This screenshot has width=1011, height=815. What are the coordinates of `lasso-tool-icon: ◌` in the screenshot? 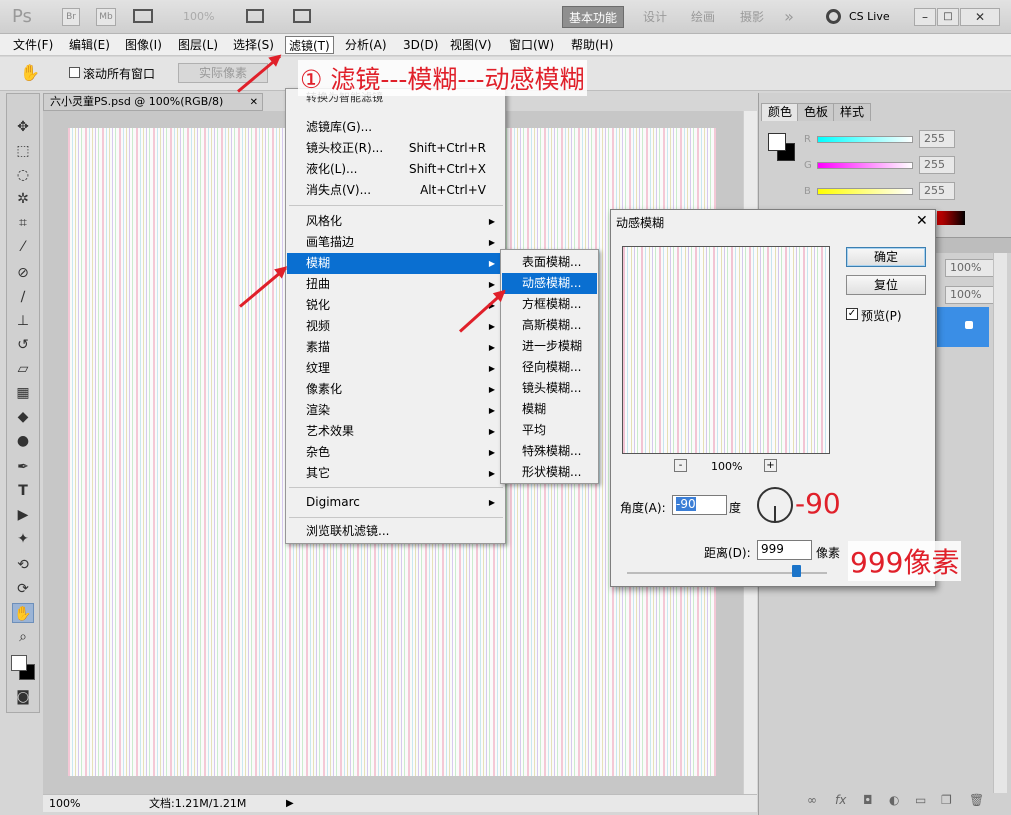 It's located at (23, 175).